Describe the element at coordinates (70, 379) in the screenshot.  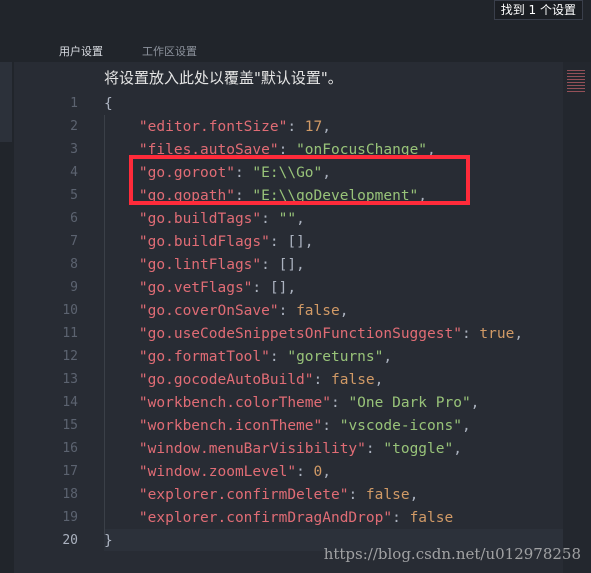
I see `line-number: 13` at that location.